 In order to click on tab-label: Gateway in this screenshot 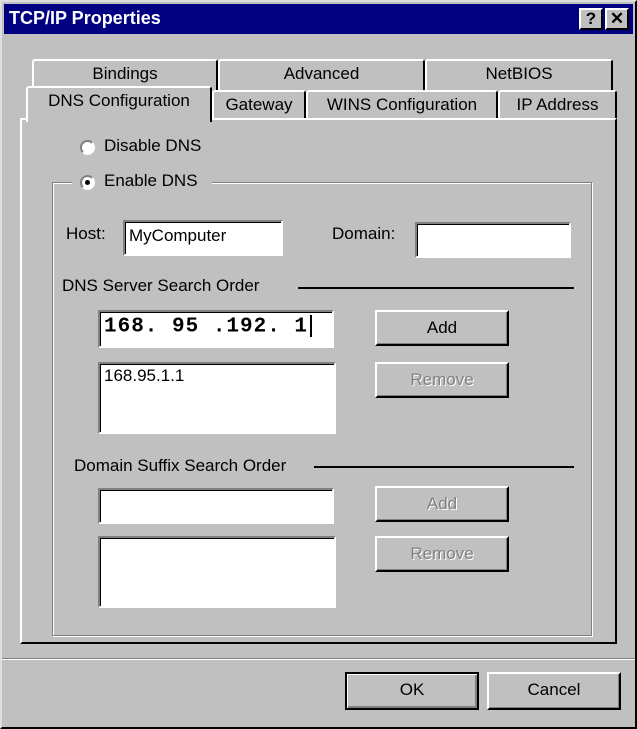, I will do `click(259, 104)`.